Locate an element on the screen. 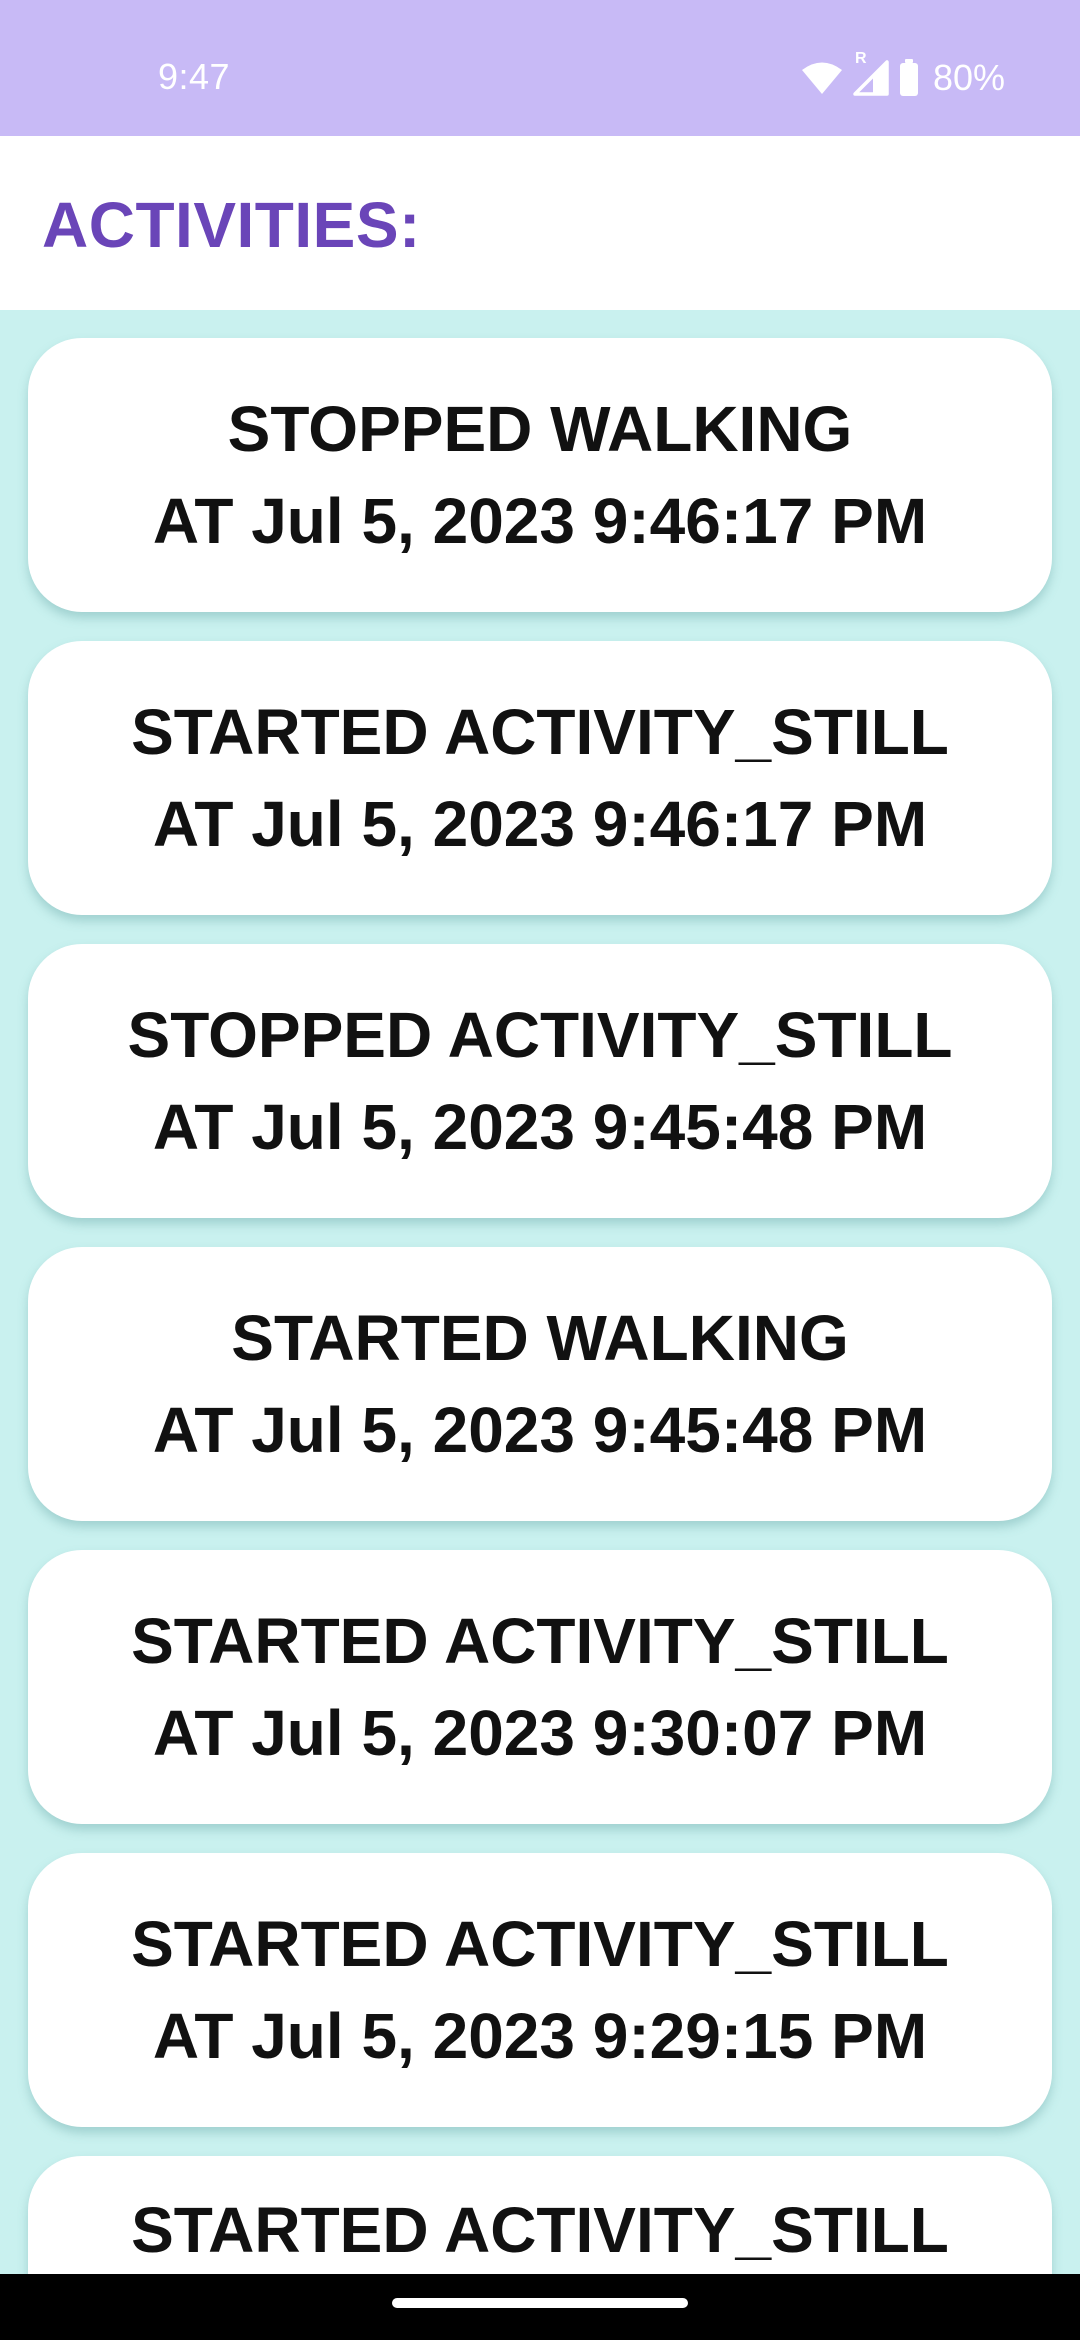 The width and height of the screenshot is (1080, 2340). navigation-bar is located at coordinates (540, 2307).